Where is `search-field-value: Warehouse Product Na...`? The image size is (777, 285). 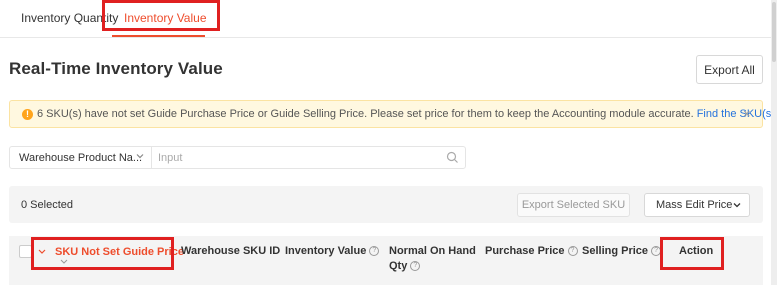 search-field-value: Warehouse Product Na... is located at coordinates (81, 158).